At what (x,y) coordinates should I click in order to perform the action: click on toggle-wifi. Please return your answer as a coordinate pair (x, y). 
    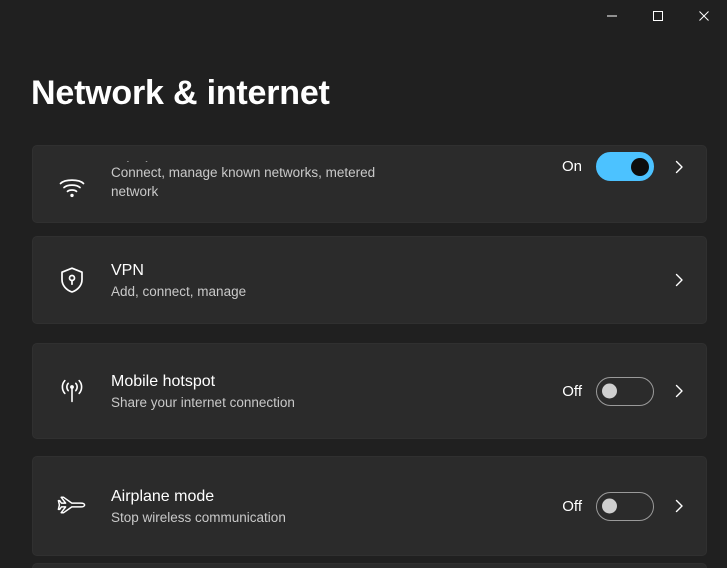
    Looking at the image, I should click on (625, 166).